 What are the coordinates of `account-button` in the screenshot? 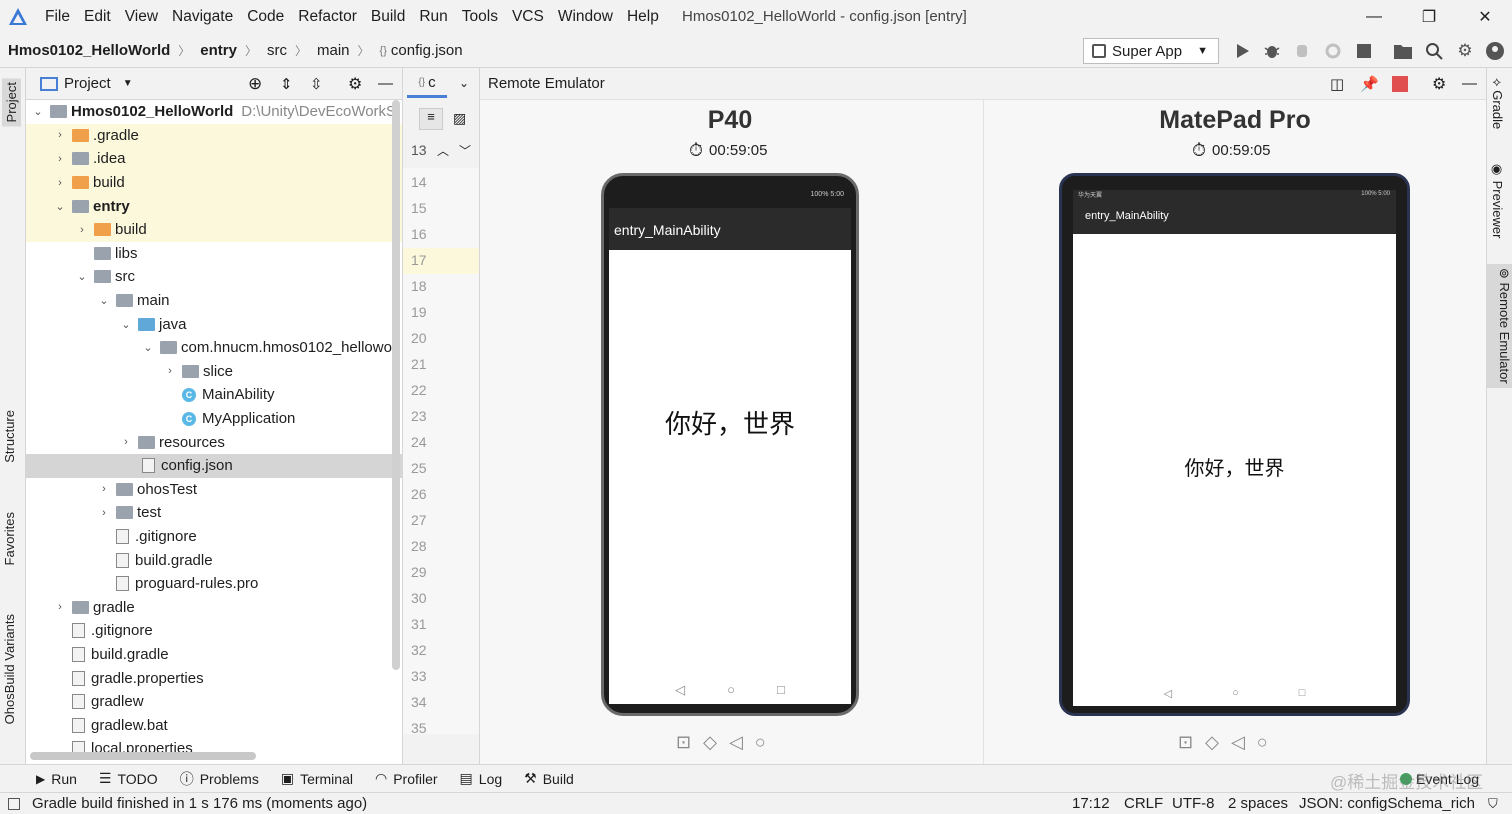 It's located at (1495, 51).